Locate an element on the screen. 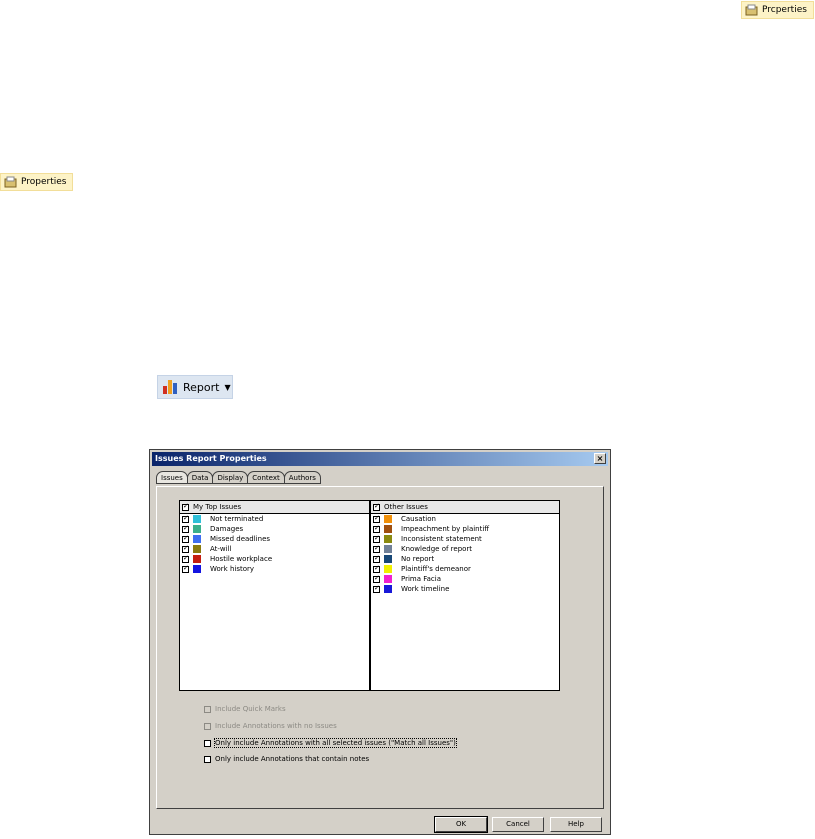 This screenshot has width=815, height=839. properties-button-left: Properties is located at coordinates (36, 182).